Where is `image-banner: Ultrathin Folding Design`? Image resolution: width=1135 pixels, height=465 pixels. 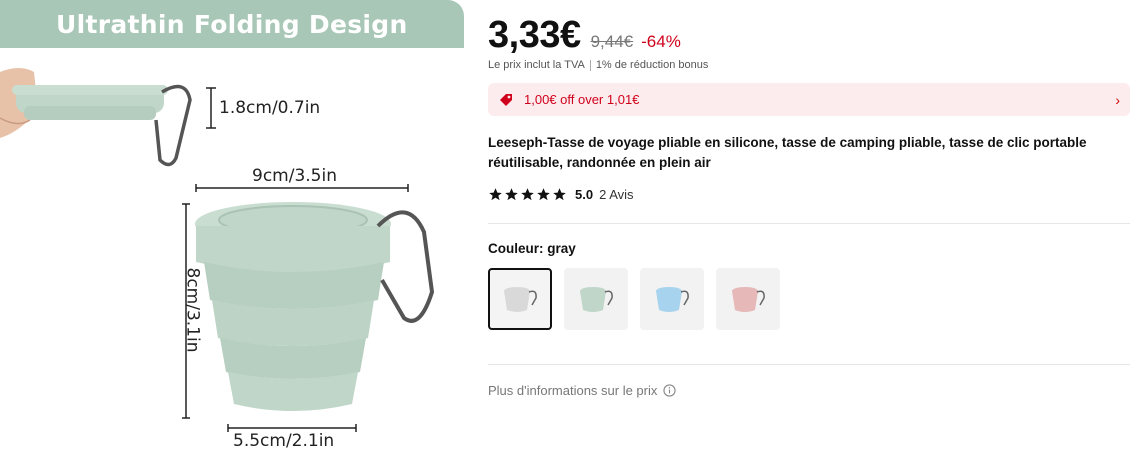
image-banner: Ultrathin Folding Design is located at coordinates (232, 24).